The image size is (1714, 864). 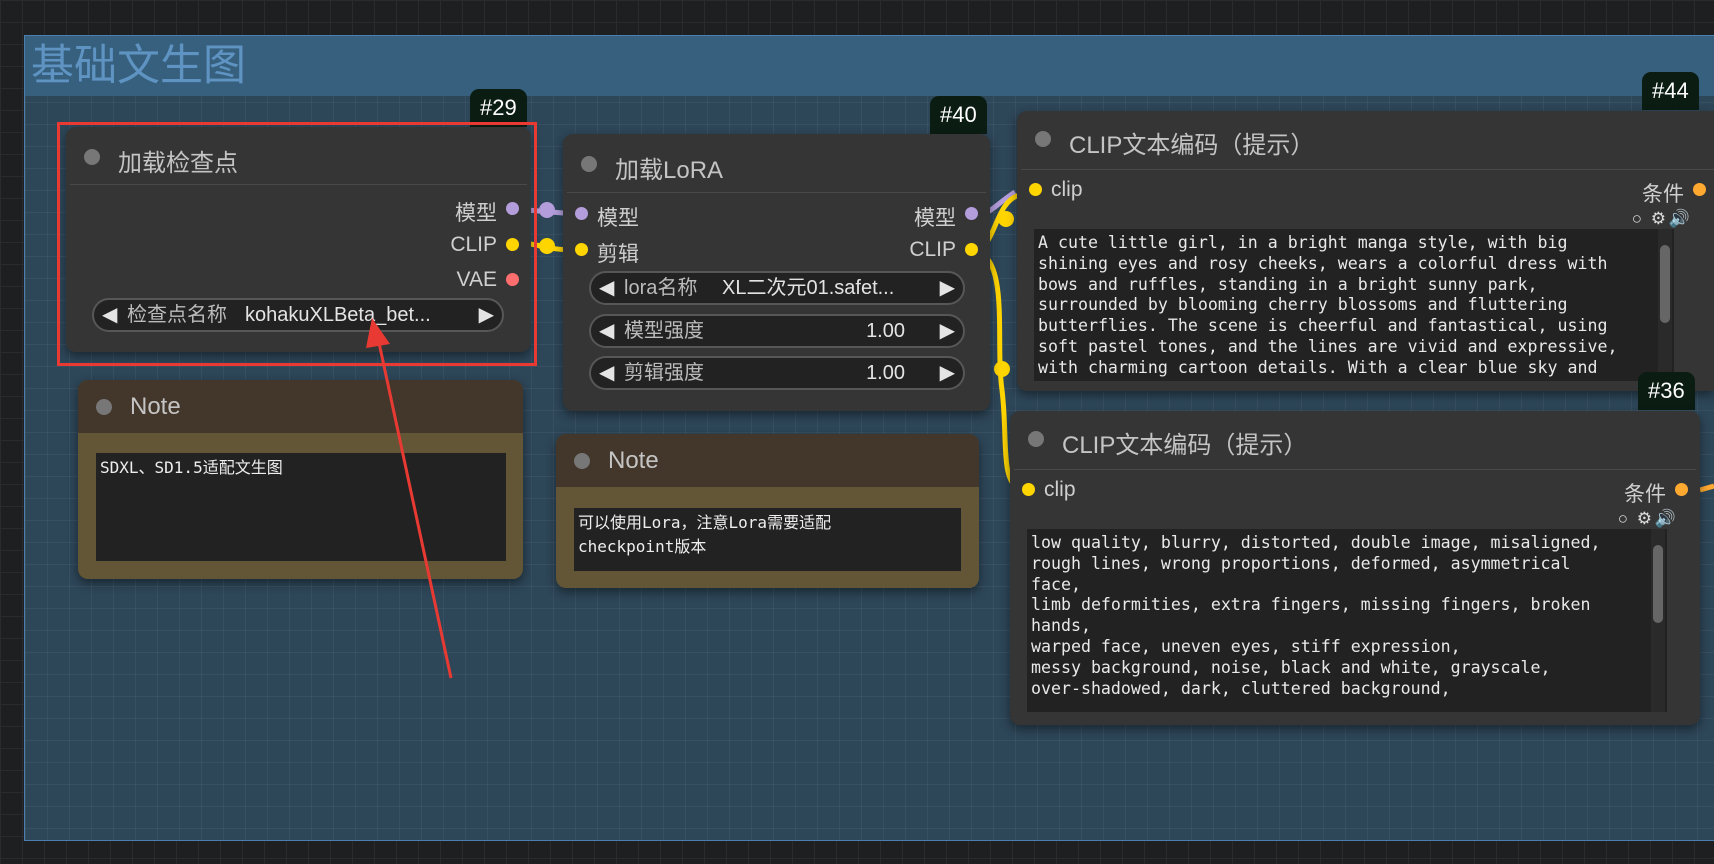 I want to click on annotation-arrow, so click(x=409, y=498).